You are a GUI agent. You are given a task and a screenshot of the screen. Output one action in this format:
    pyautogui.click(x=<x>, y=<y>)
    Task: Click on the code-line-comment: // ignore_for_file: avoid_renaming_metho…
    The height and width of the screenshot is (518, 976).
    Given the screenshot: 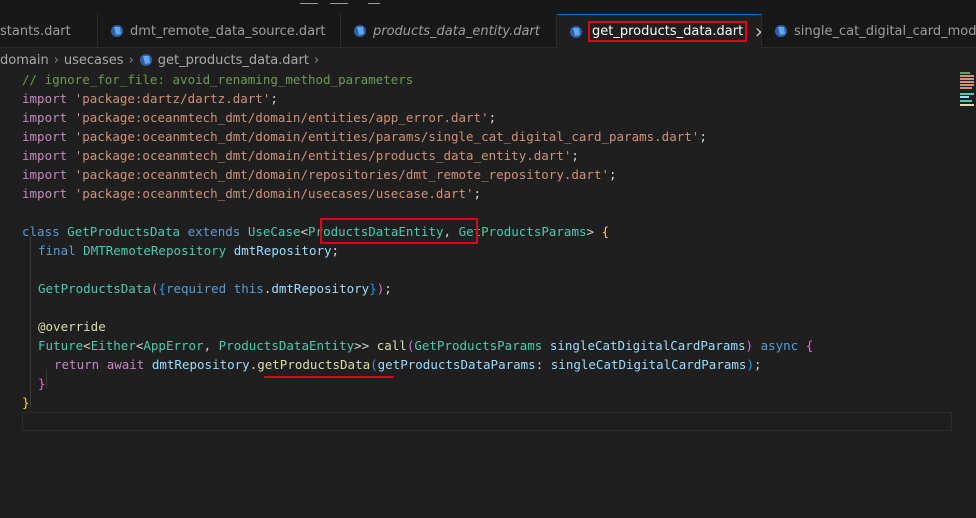 What is the action you would take?
    pyautogui.click(x=218, y=79)
    